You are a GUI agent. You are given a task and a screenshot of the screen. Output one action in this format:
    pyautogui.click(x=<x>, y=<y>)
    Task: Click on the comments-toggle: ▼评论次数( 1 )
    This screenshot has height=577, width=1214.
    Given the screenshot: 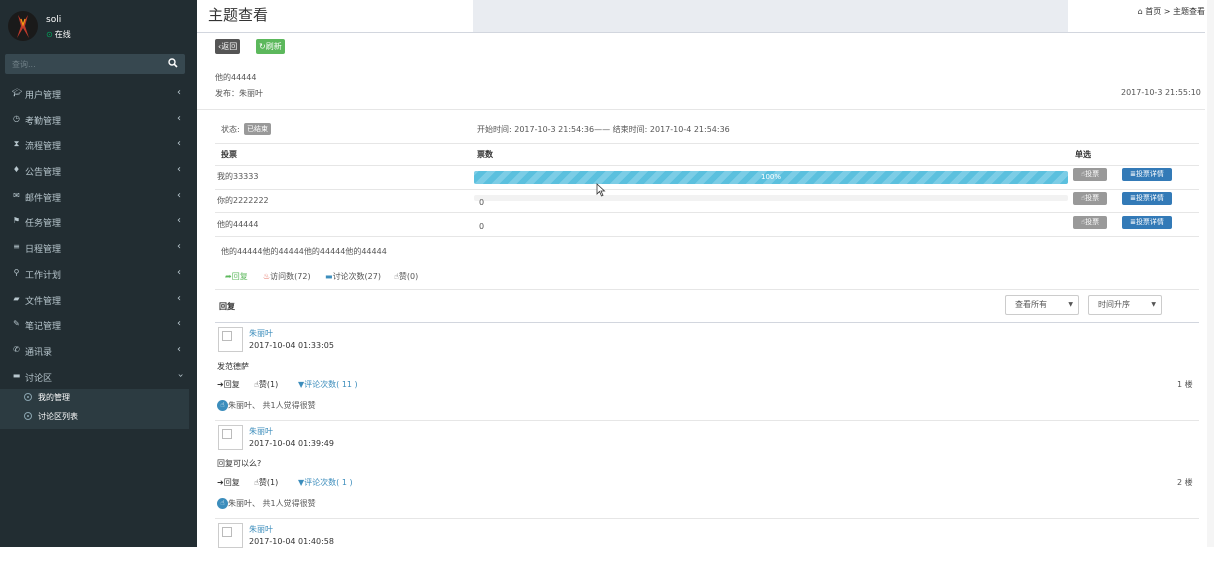 What is the action you would take?
    pyautogui.click(x=325, y=482)
    